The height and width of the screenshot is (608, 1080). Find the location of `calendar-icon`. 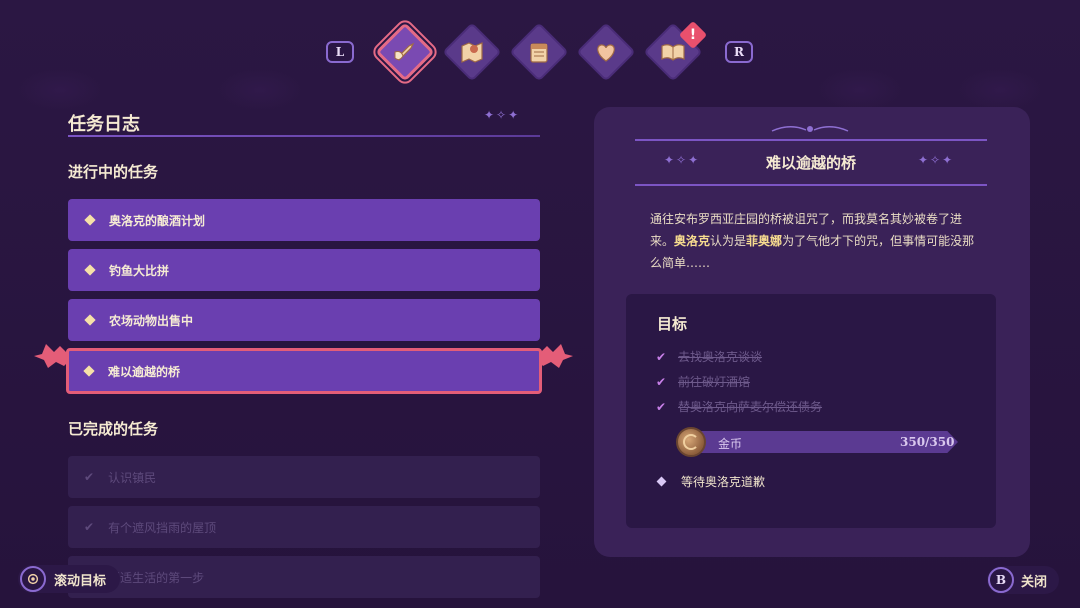

calendar-icon is located at coordinates (539, 53).